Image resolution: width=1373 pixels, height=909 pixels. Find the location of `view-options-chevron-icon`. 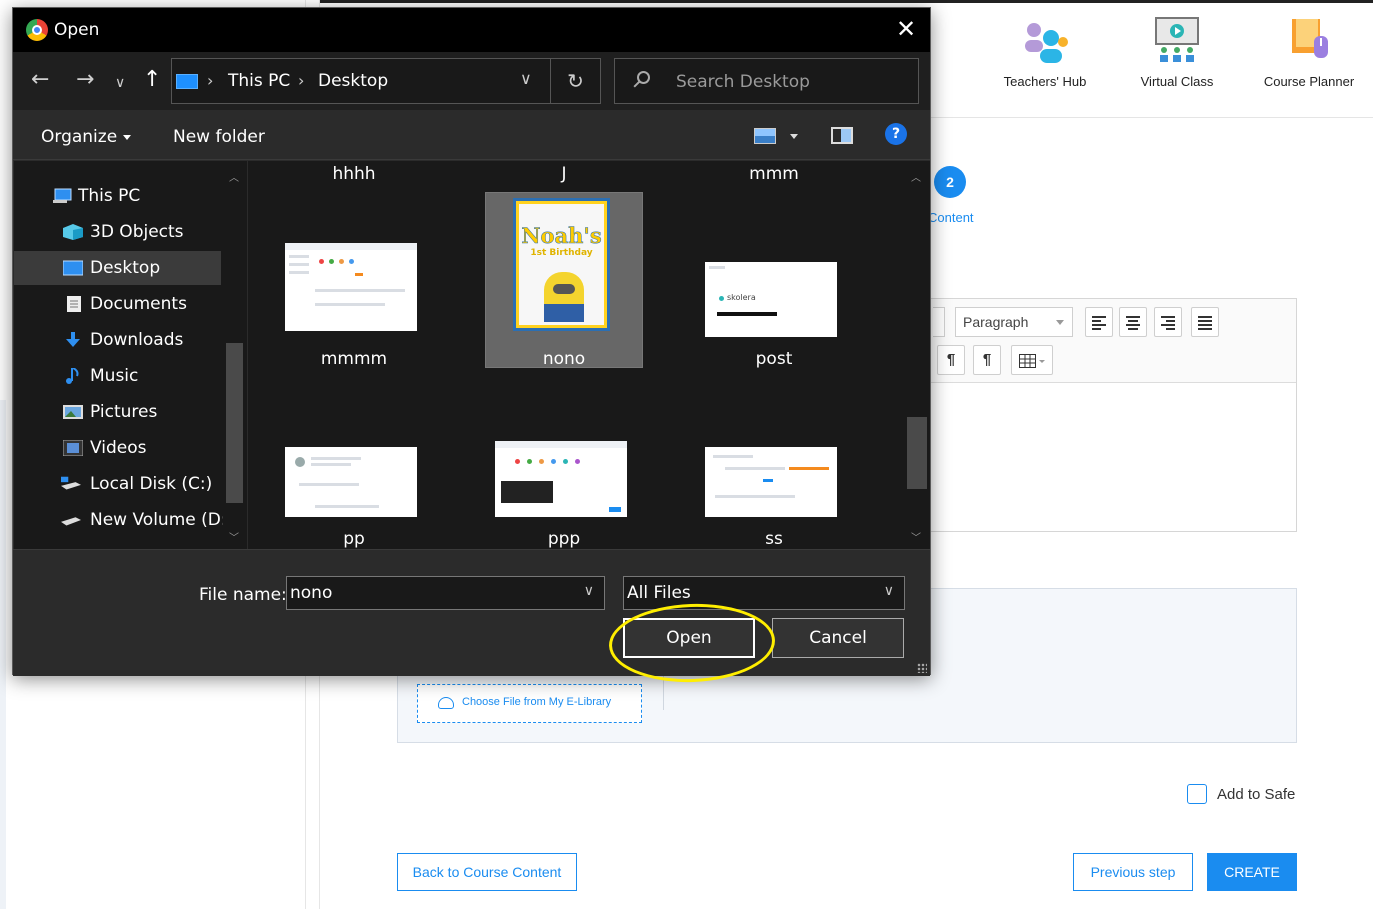

view-options-chevron-icon is located at coordinates (794, 136).